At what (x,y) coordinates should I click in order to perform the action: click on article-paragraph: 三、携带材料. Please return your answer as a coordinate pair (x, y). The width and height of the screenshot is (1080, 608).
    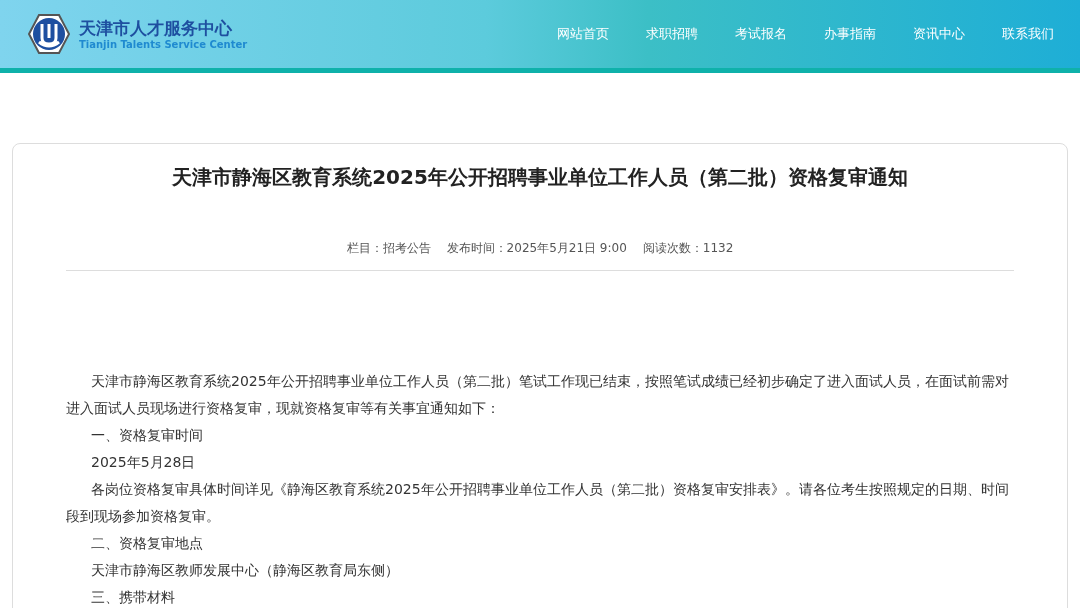
    Looking at the image, I should click on (133, 597).